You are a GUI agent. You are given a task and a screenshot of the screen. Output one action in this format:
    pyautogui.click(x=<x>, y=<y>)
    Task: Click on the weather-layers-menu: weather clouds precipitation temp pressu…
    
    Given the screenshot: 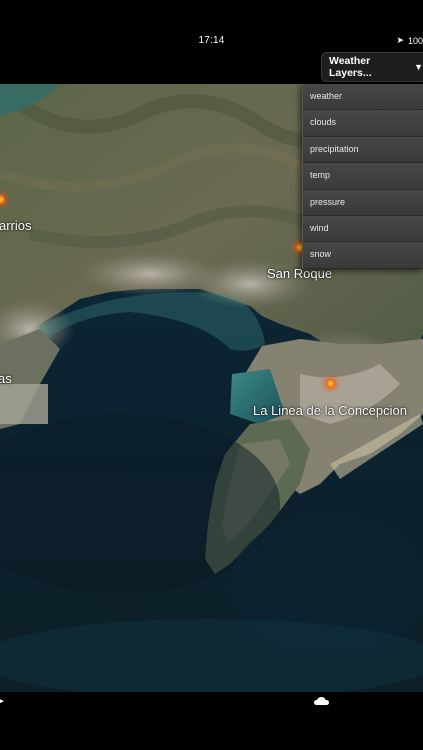 What is the action you would take?
    pyautogui.click(x=362, y=176)
    